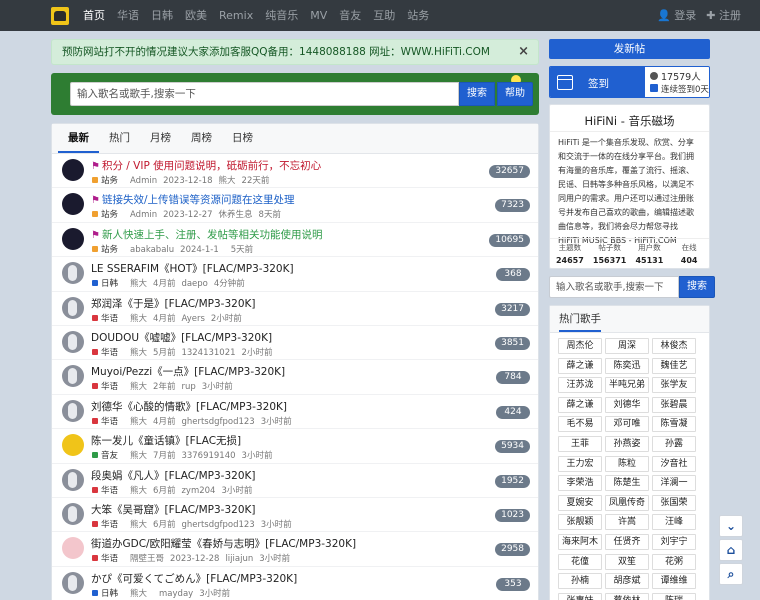 The width and height of the screenshot is (760, 600). What do you see at coordinates (580, 424) in the screenshot?
I see `singer-tag: 毛不易` at bounding box center [580, 424].